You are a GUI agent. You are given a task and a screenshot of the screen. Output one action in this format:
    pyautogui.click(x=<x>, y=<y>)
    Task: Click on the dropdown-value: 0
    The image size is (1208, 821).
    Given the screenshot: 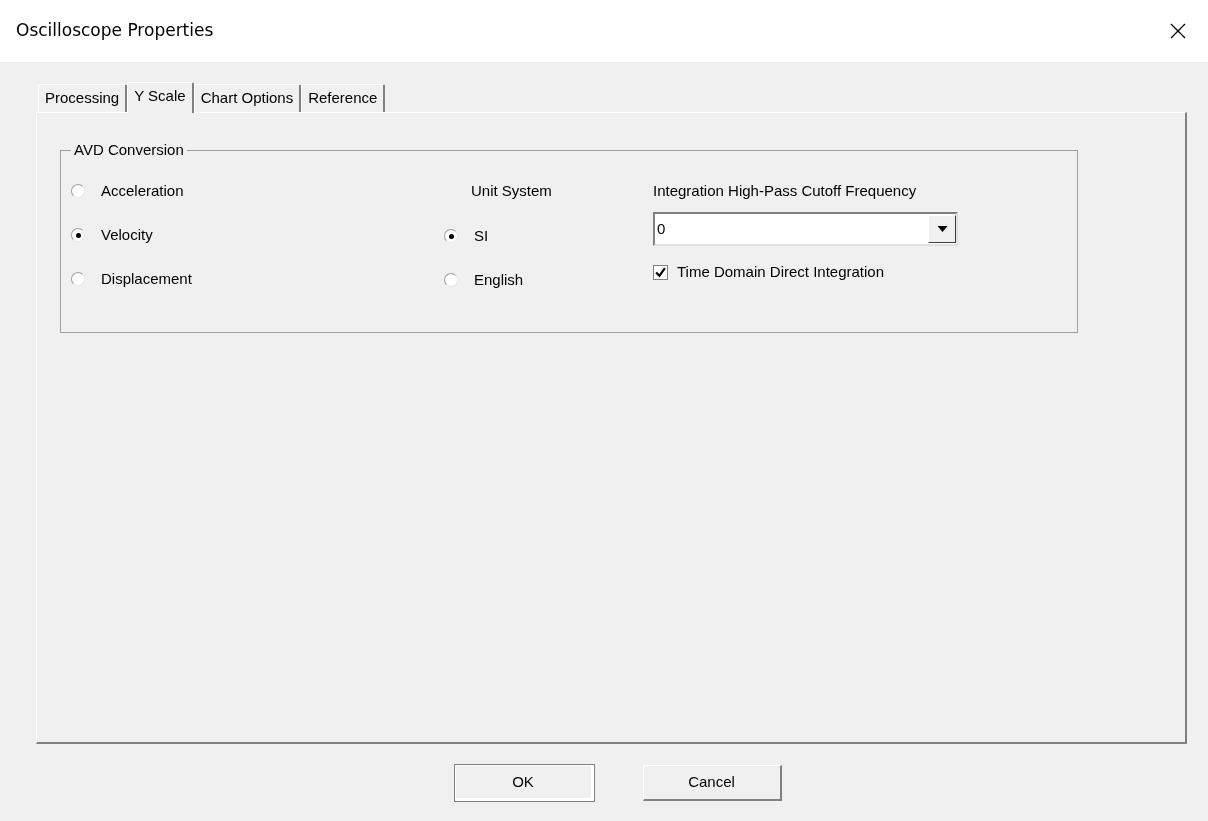 What is the action you would take?
    pyautogui.click(x=661, y=228)
    